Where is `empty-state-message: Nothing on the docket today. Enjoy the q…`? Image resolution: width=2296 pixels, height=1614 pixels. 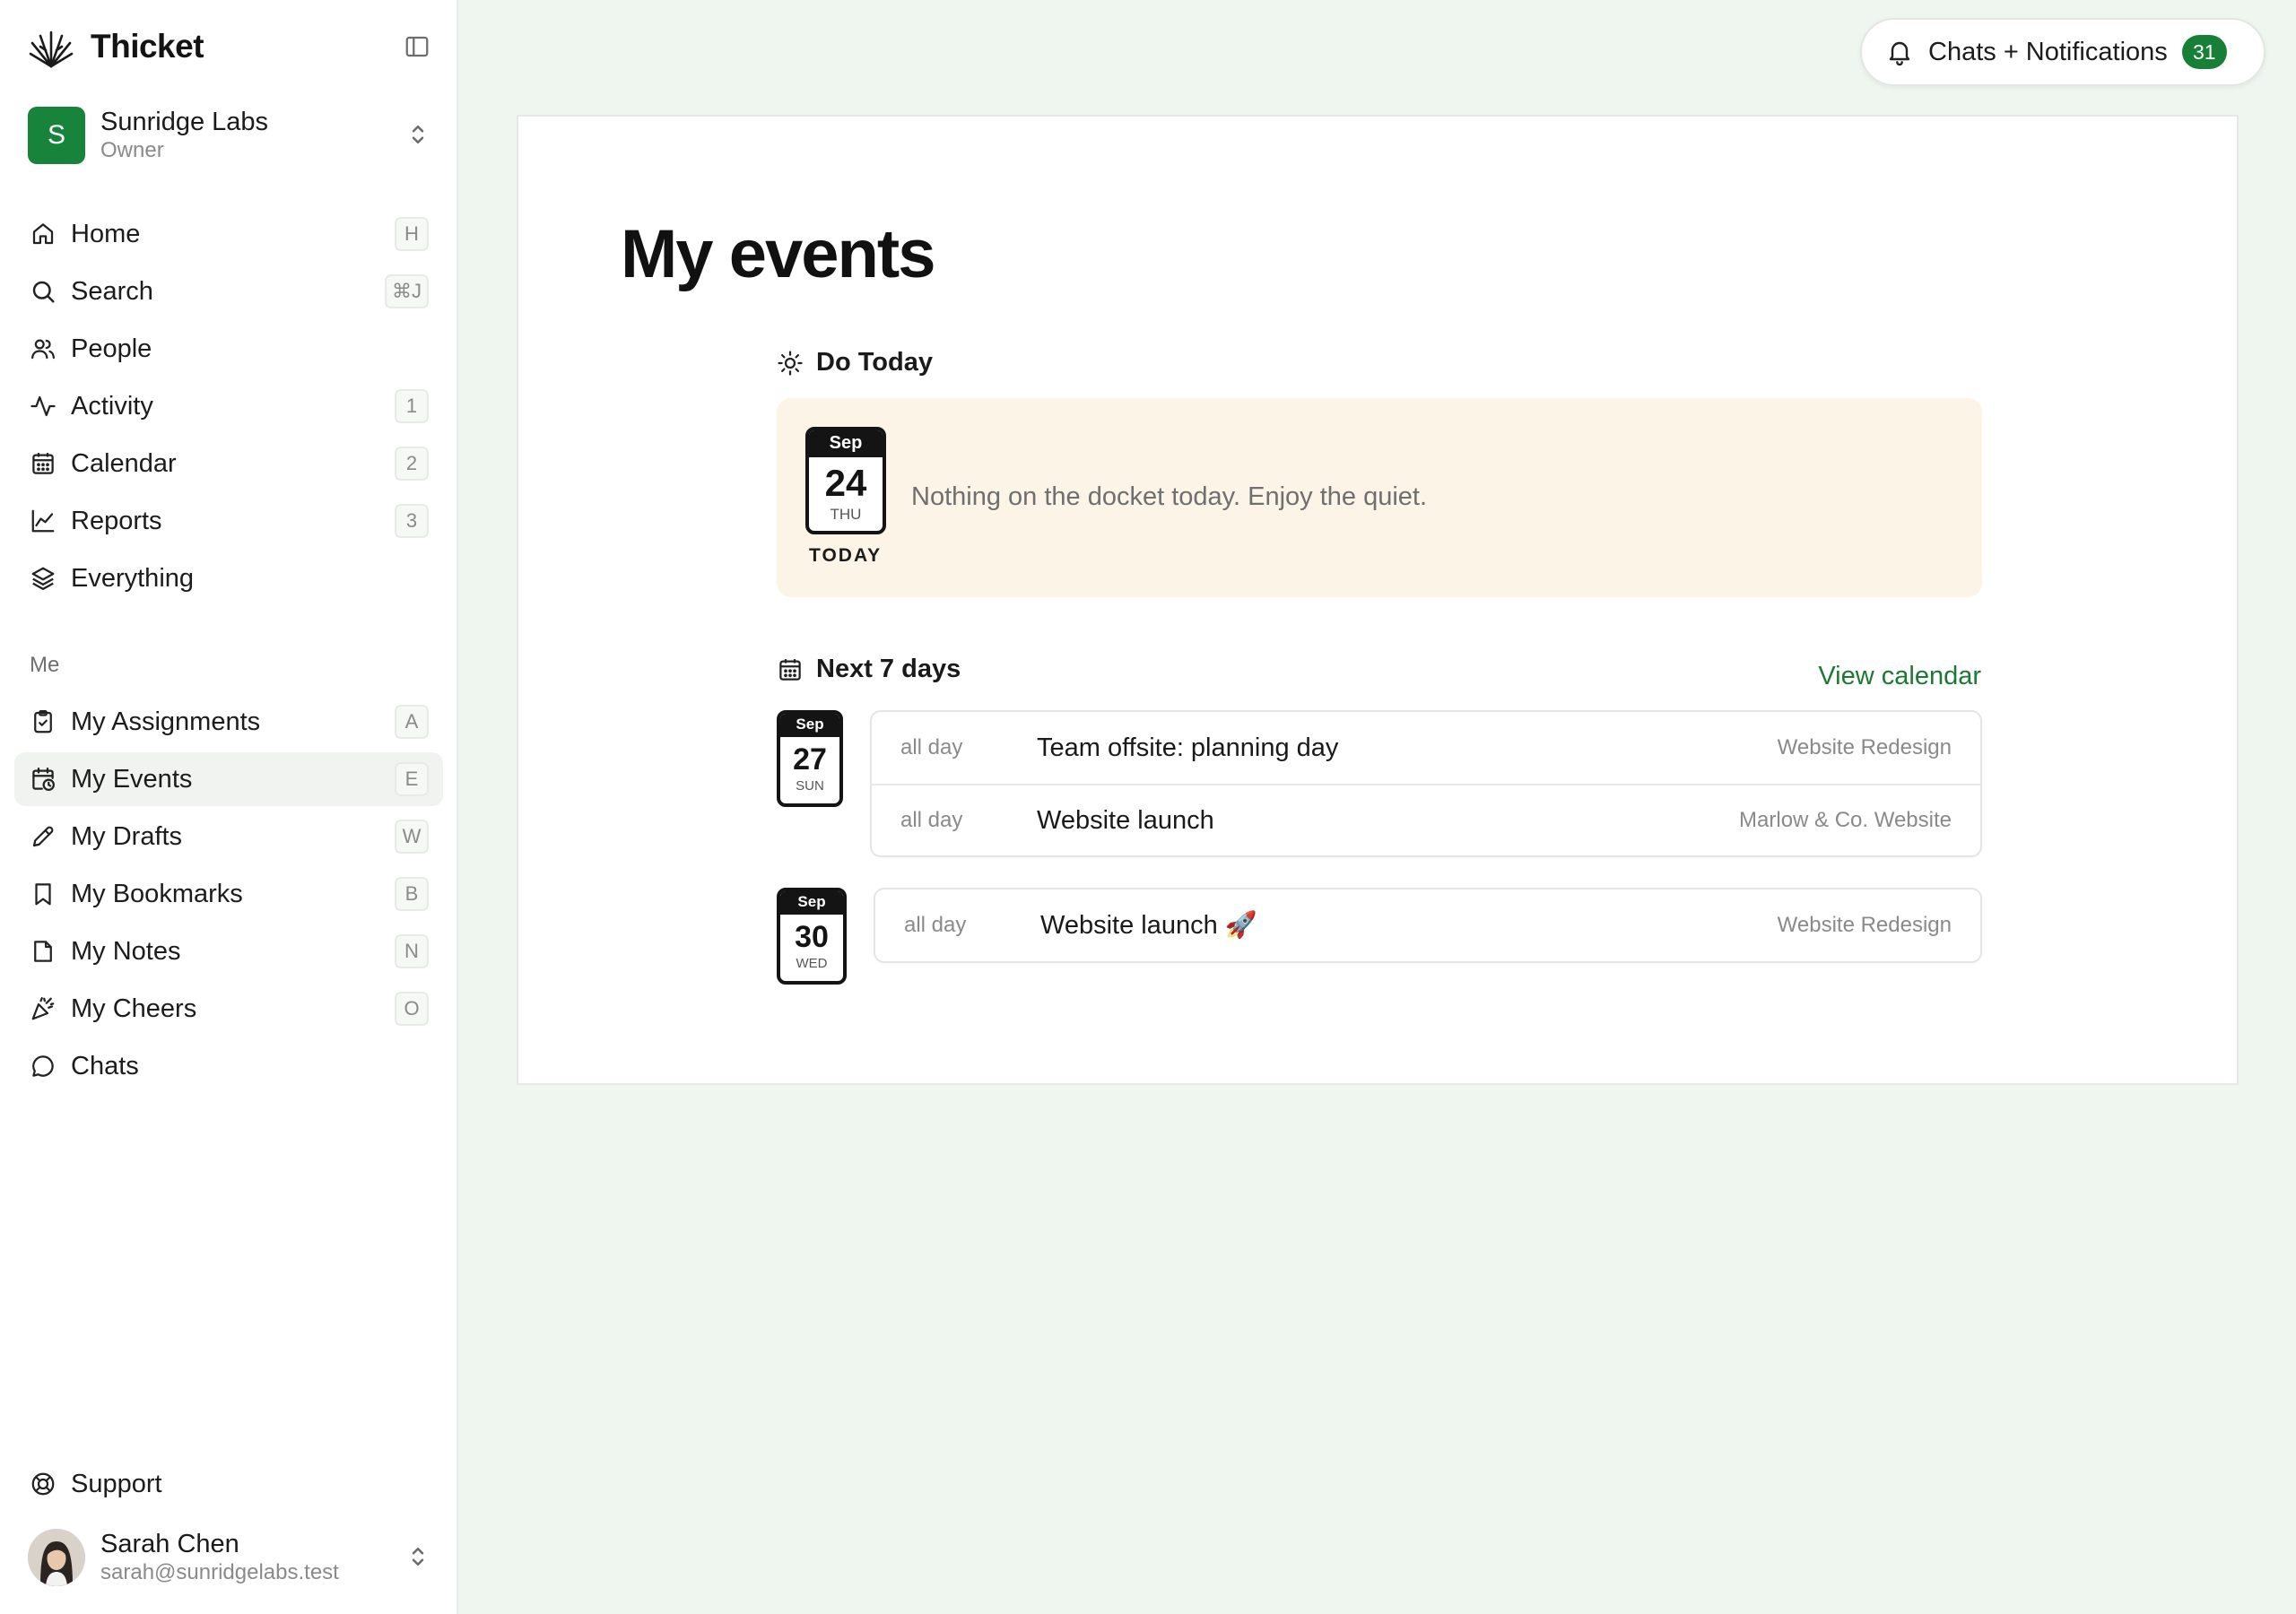 empty-state-message: Nothing on the docket today. Enjoy the q… is located at coordinates (1169, 496).